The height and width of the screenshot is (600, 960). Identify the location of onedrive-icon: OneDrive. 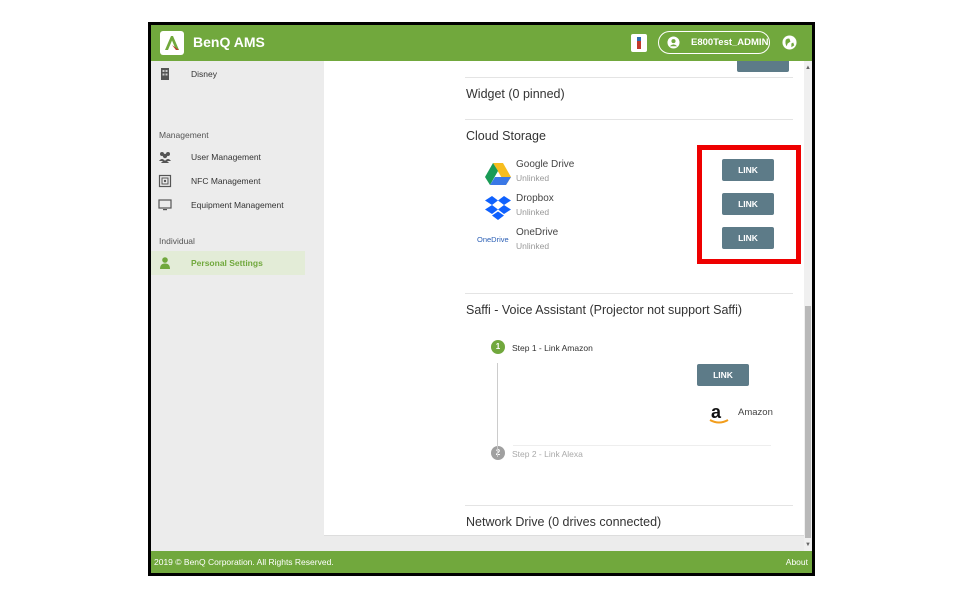
(493, 239).